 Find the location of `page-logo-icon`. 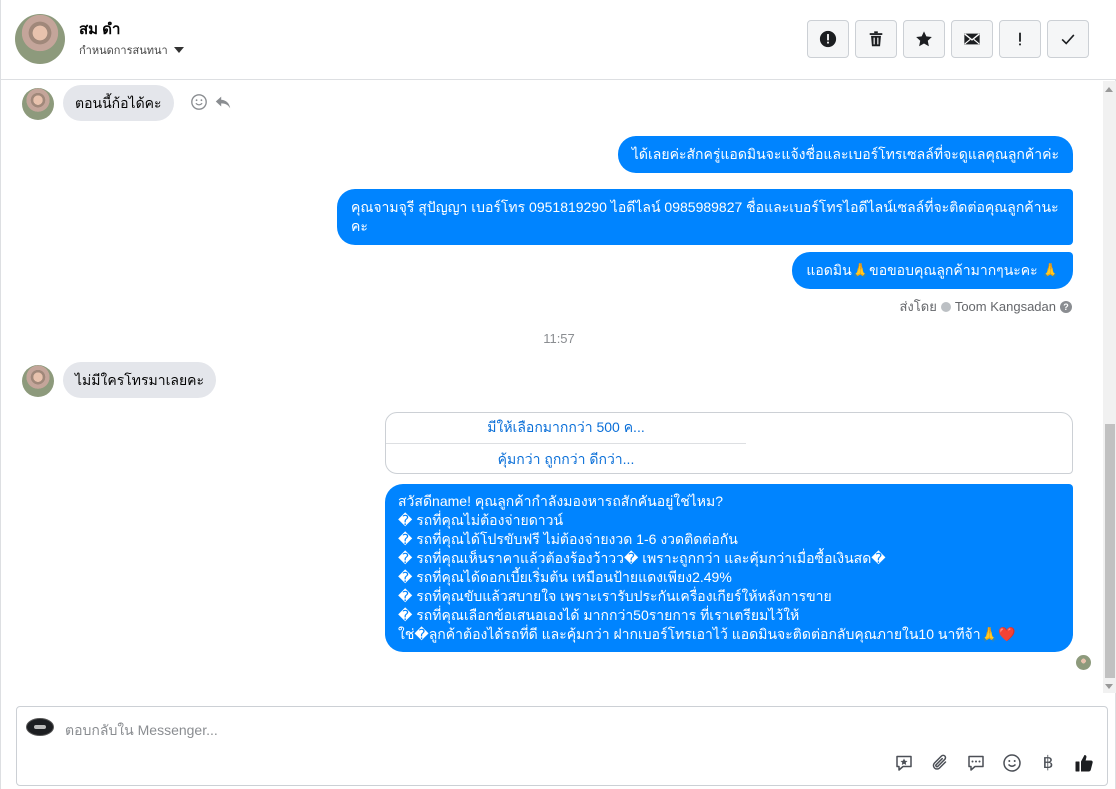

page-logo-icon is located at coordinates (40, 727).